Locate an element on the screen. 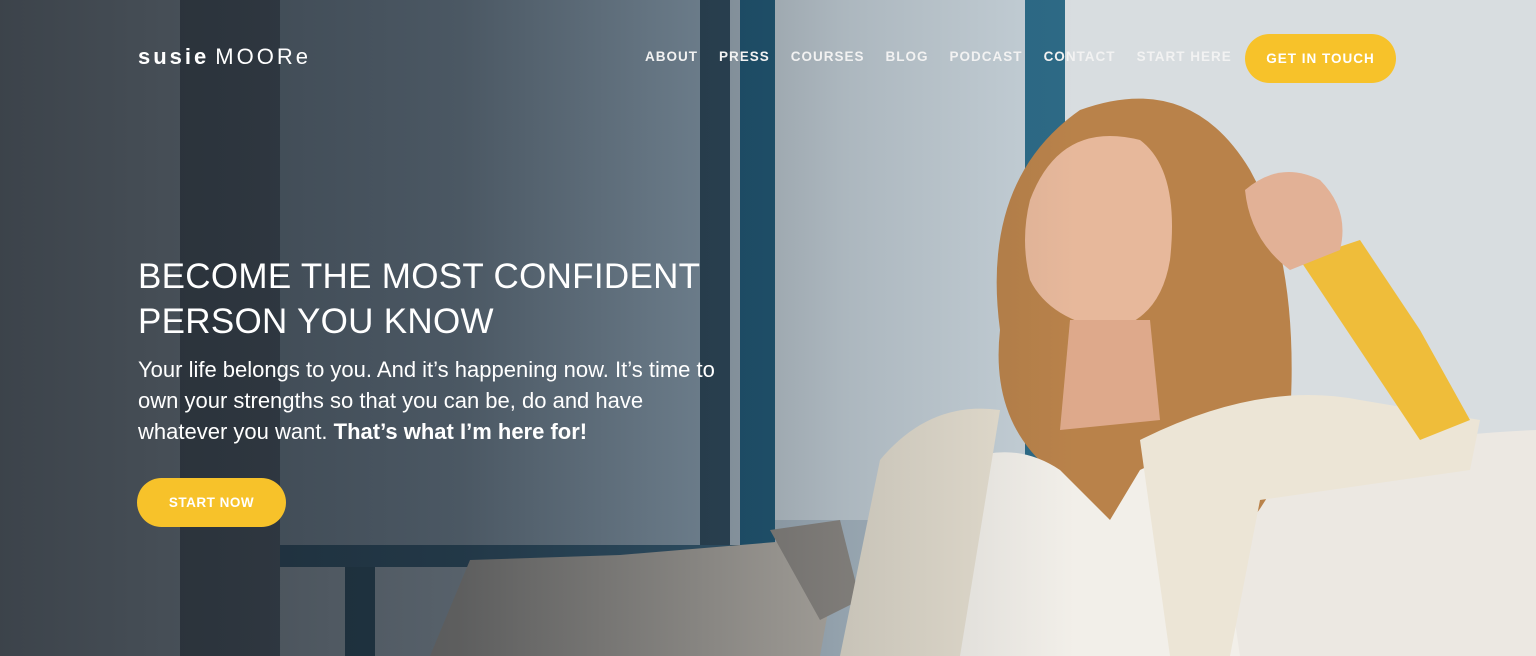 The image size is (1536, 656). site-logo: susie MOORe is located at coordinates (224, 57).